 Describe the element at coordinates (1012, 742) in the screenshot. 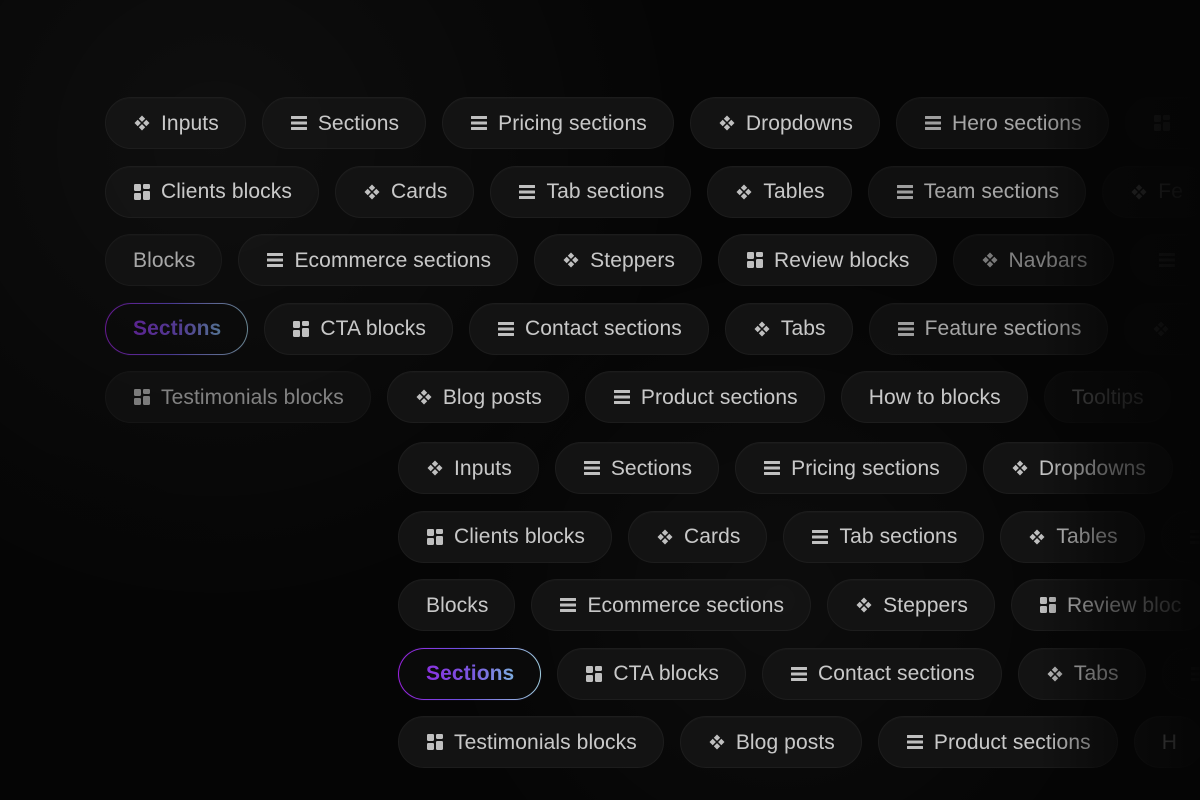

I see `tag-label: Product sections` at that location.